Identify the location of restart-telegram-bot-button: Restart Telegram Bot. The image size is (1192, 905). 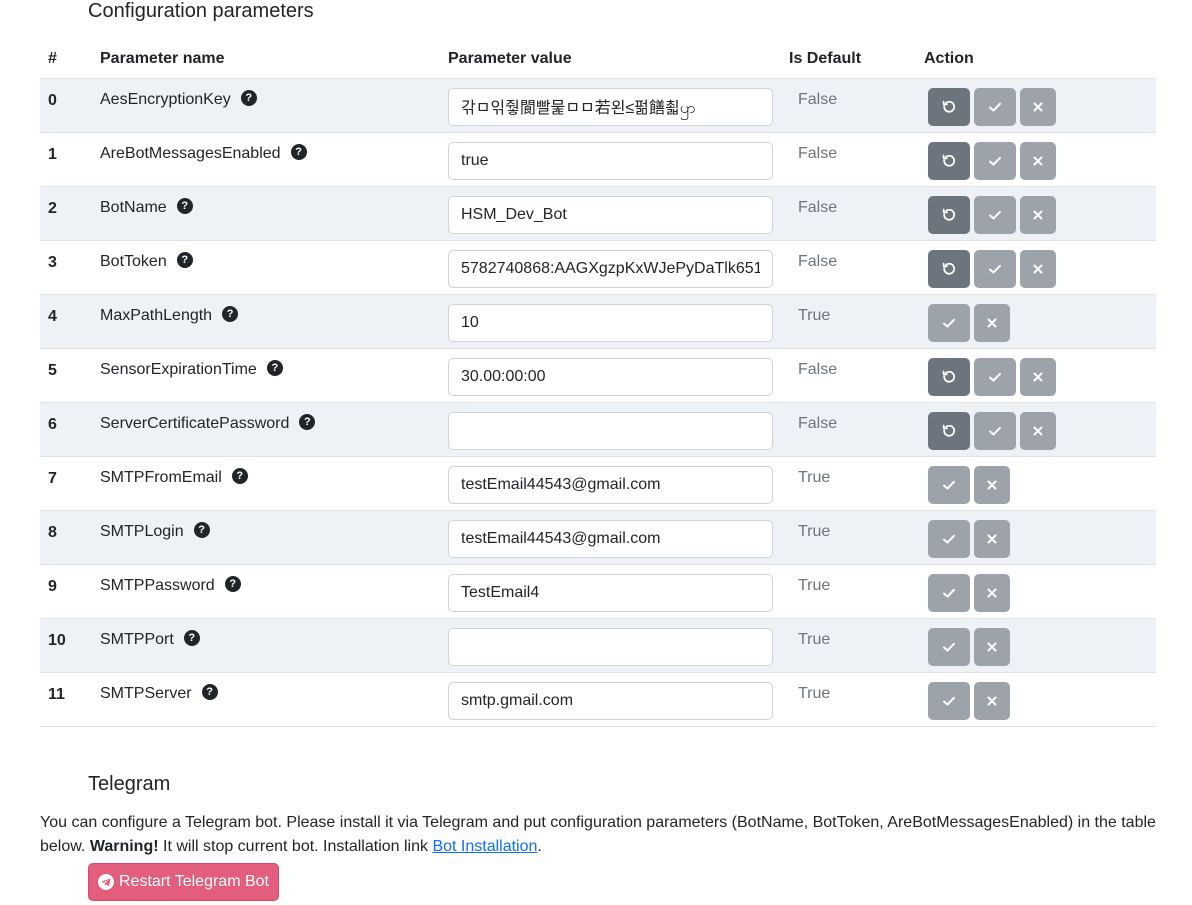
(183, 882).